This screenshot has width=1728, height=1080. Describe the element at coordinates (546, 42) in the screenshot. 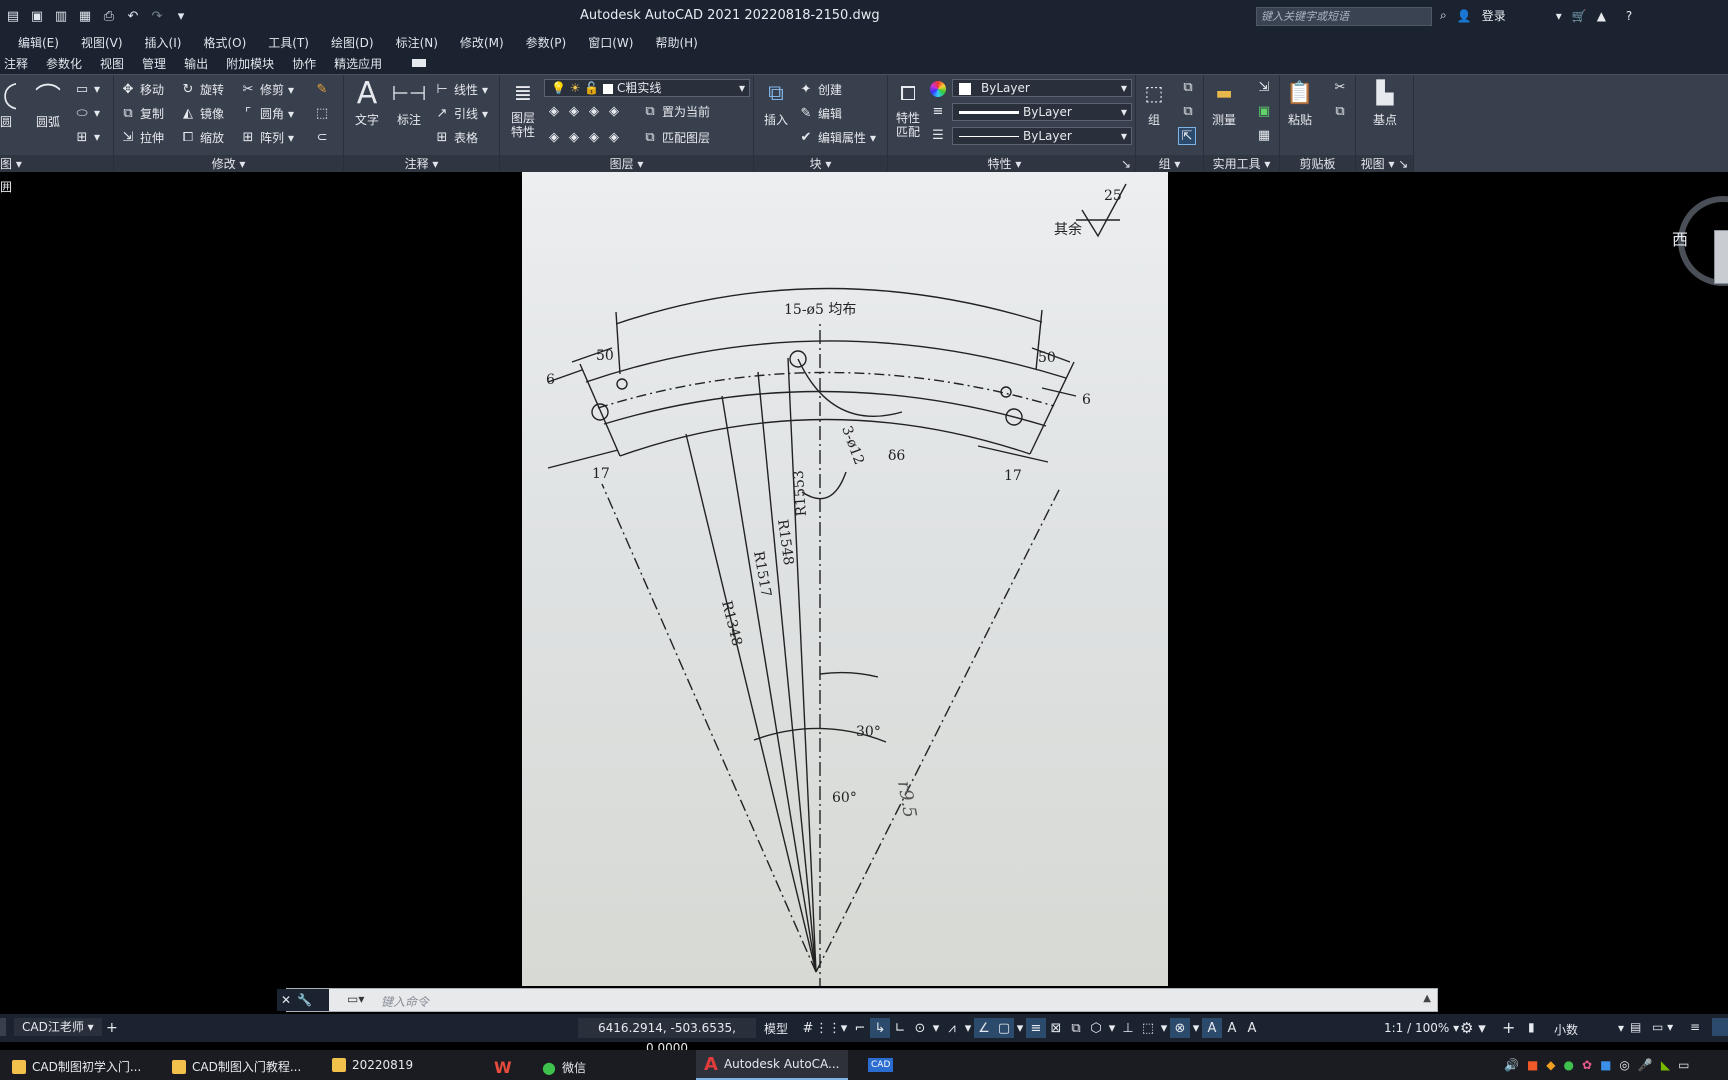

I see `menu-parametric: 参数(P)` at that location.